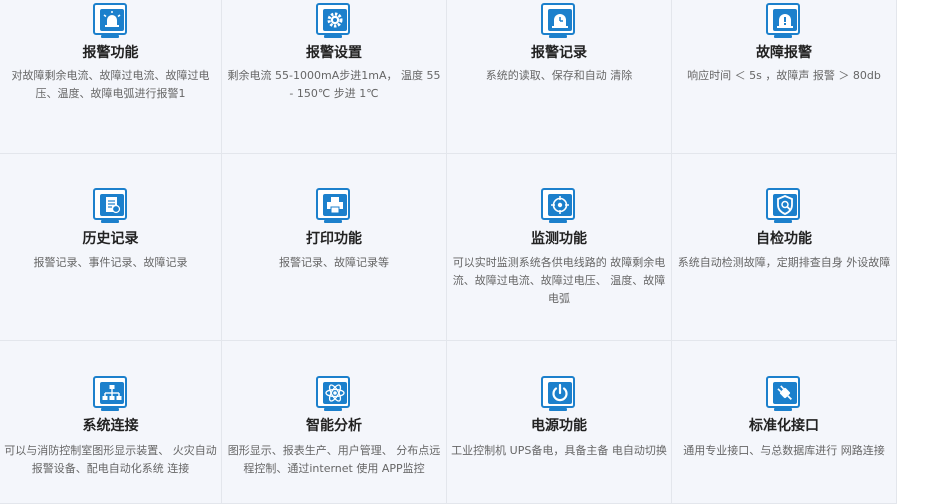 The height and width of the screenshot is (504, 944). I want to click on feature-desc: 响应时间 ＜ 5s ，故障声 报警 ＞ 80db, so click(784, 75).